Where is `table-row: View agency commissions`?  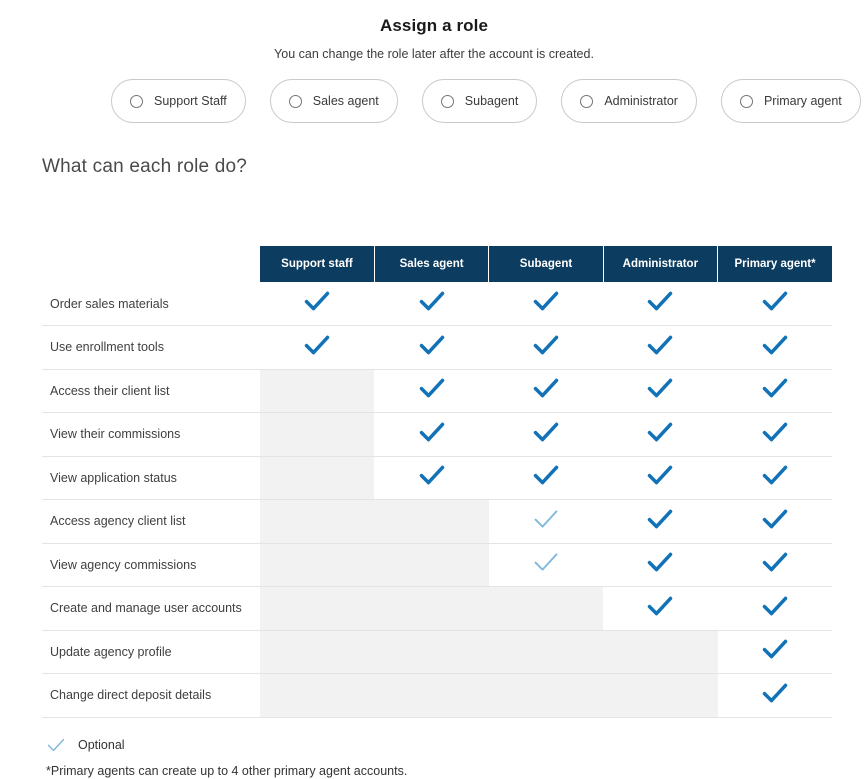
table-row: View agency commissions is located at coordinates (437, 565).